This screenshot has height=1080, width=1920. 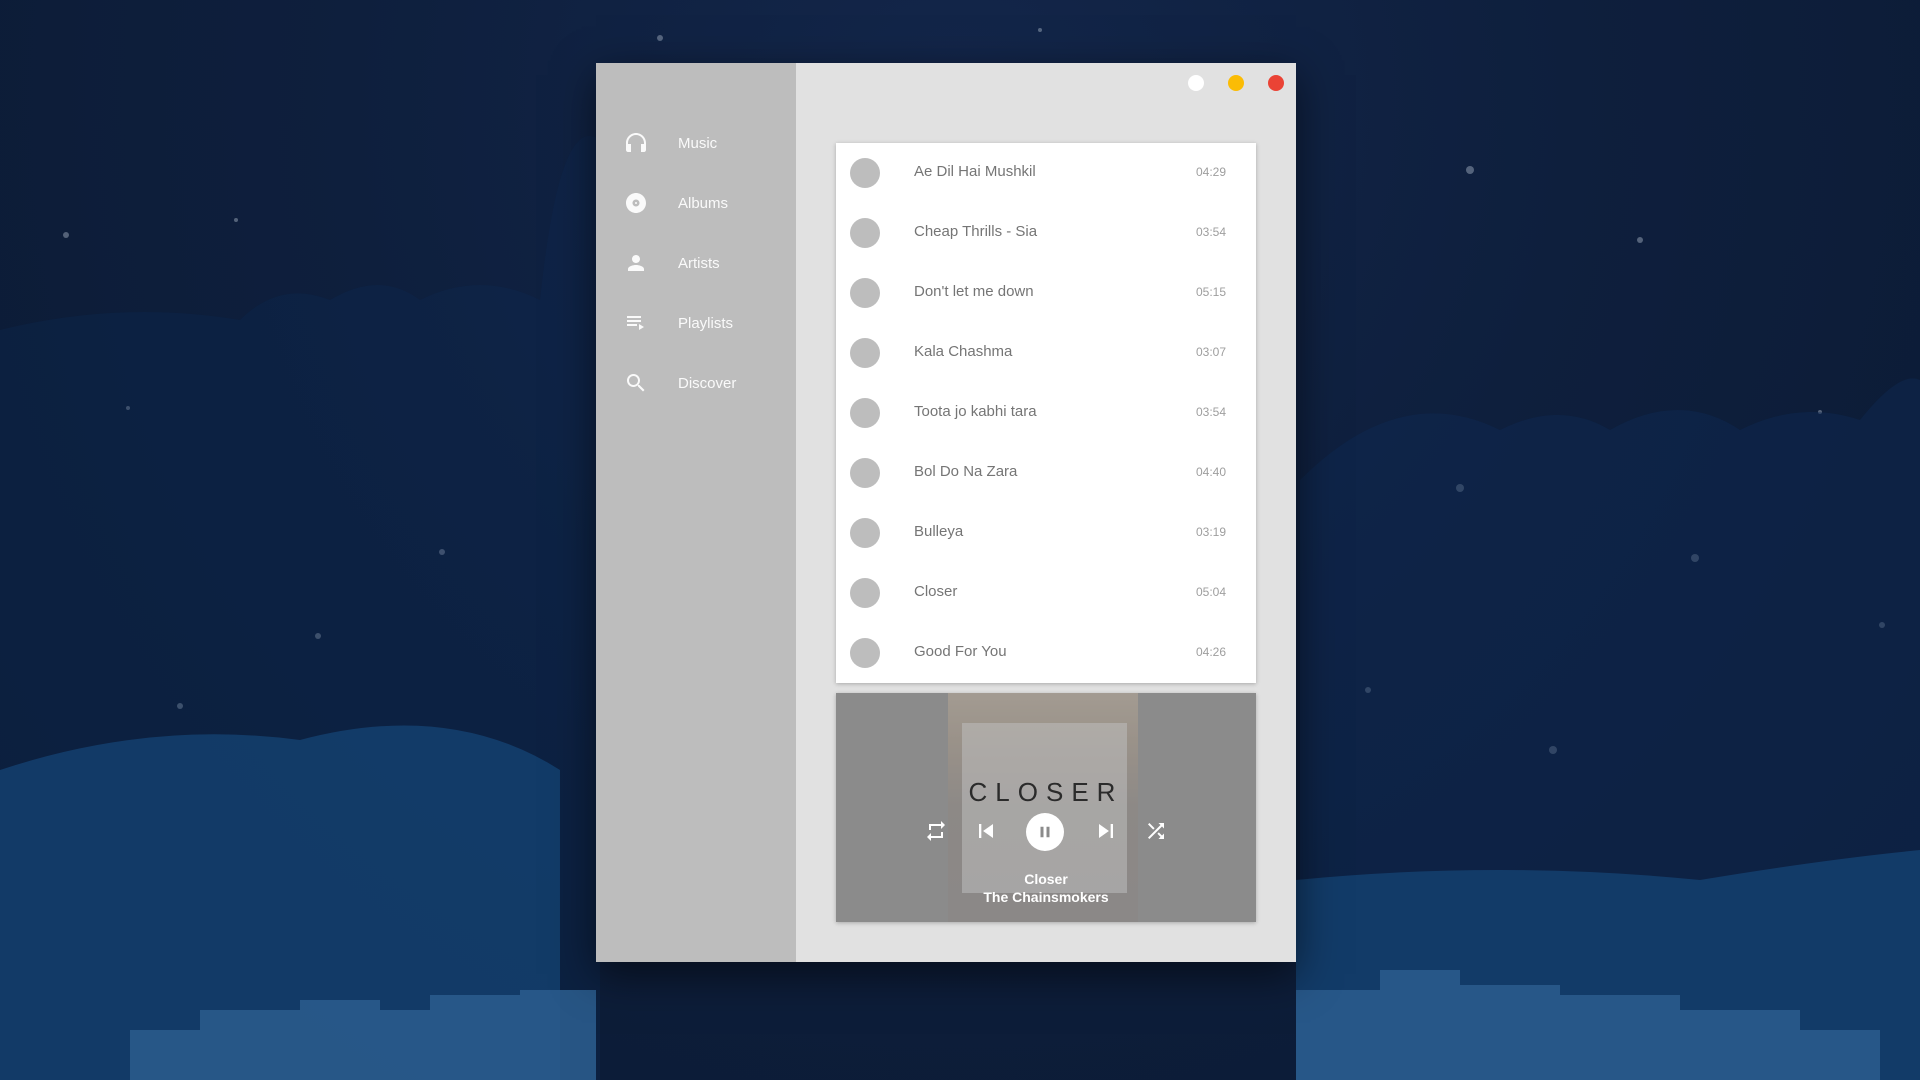 What do you see at coordinates (1210, 592) in the screenshot?
I see `track-duration: 05:04` at bounding box center [1210, 592].